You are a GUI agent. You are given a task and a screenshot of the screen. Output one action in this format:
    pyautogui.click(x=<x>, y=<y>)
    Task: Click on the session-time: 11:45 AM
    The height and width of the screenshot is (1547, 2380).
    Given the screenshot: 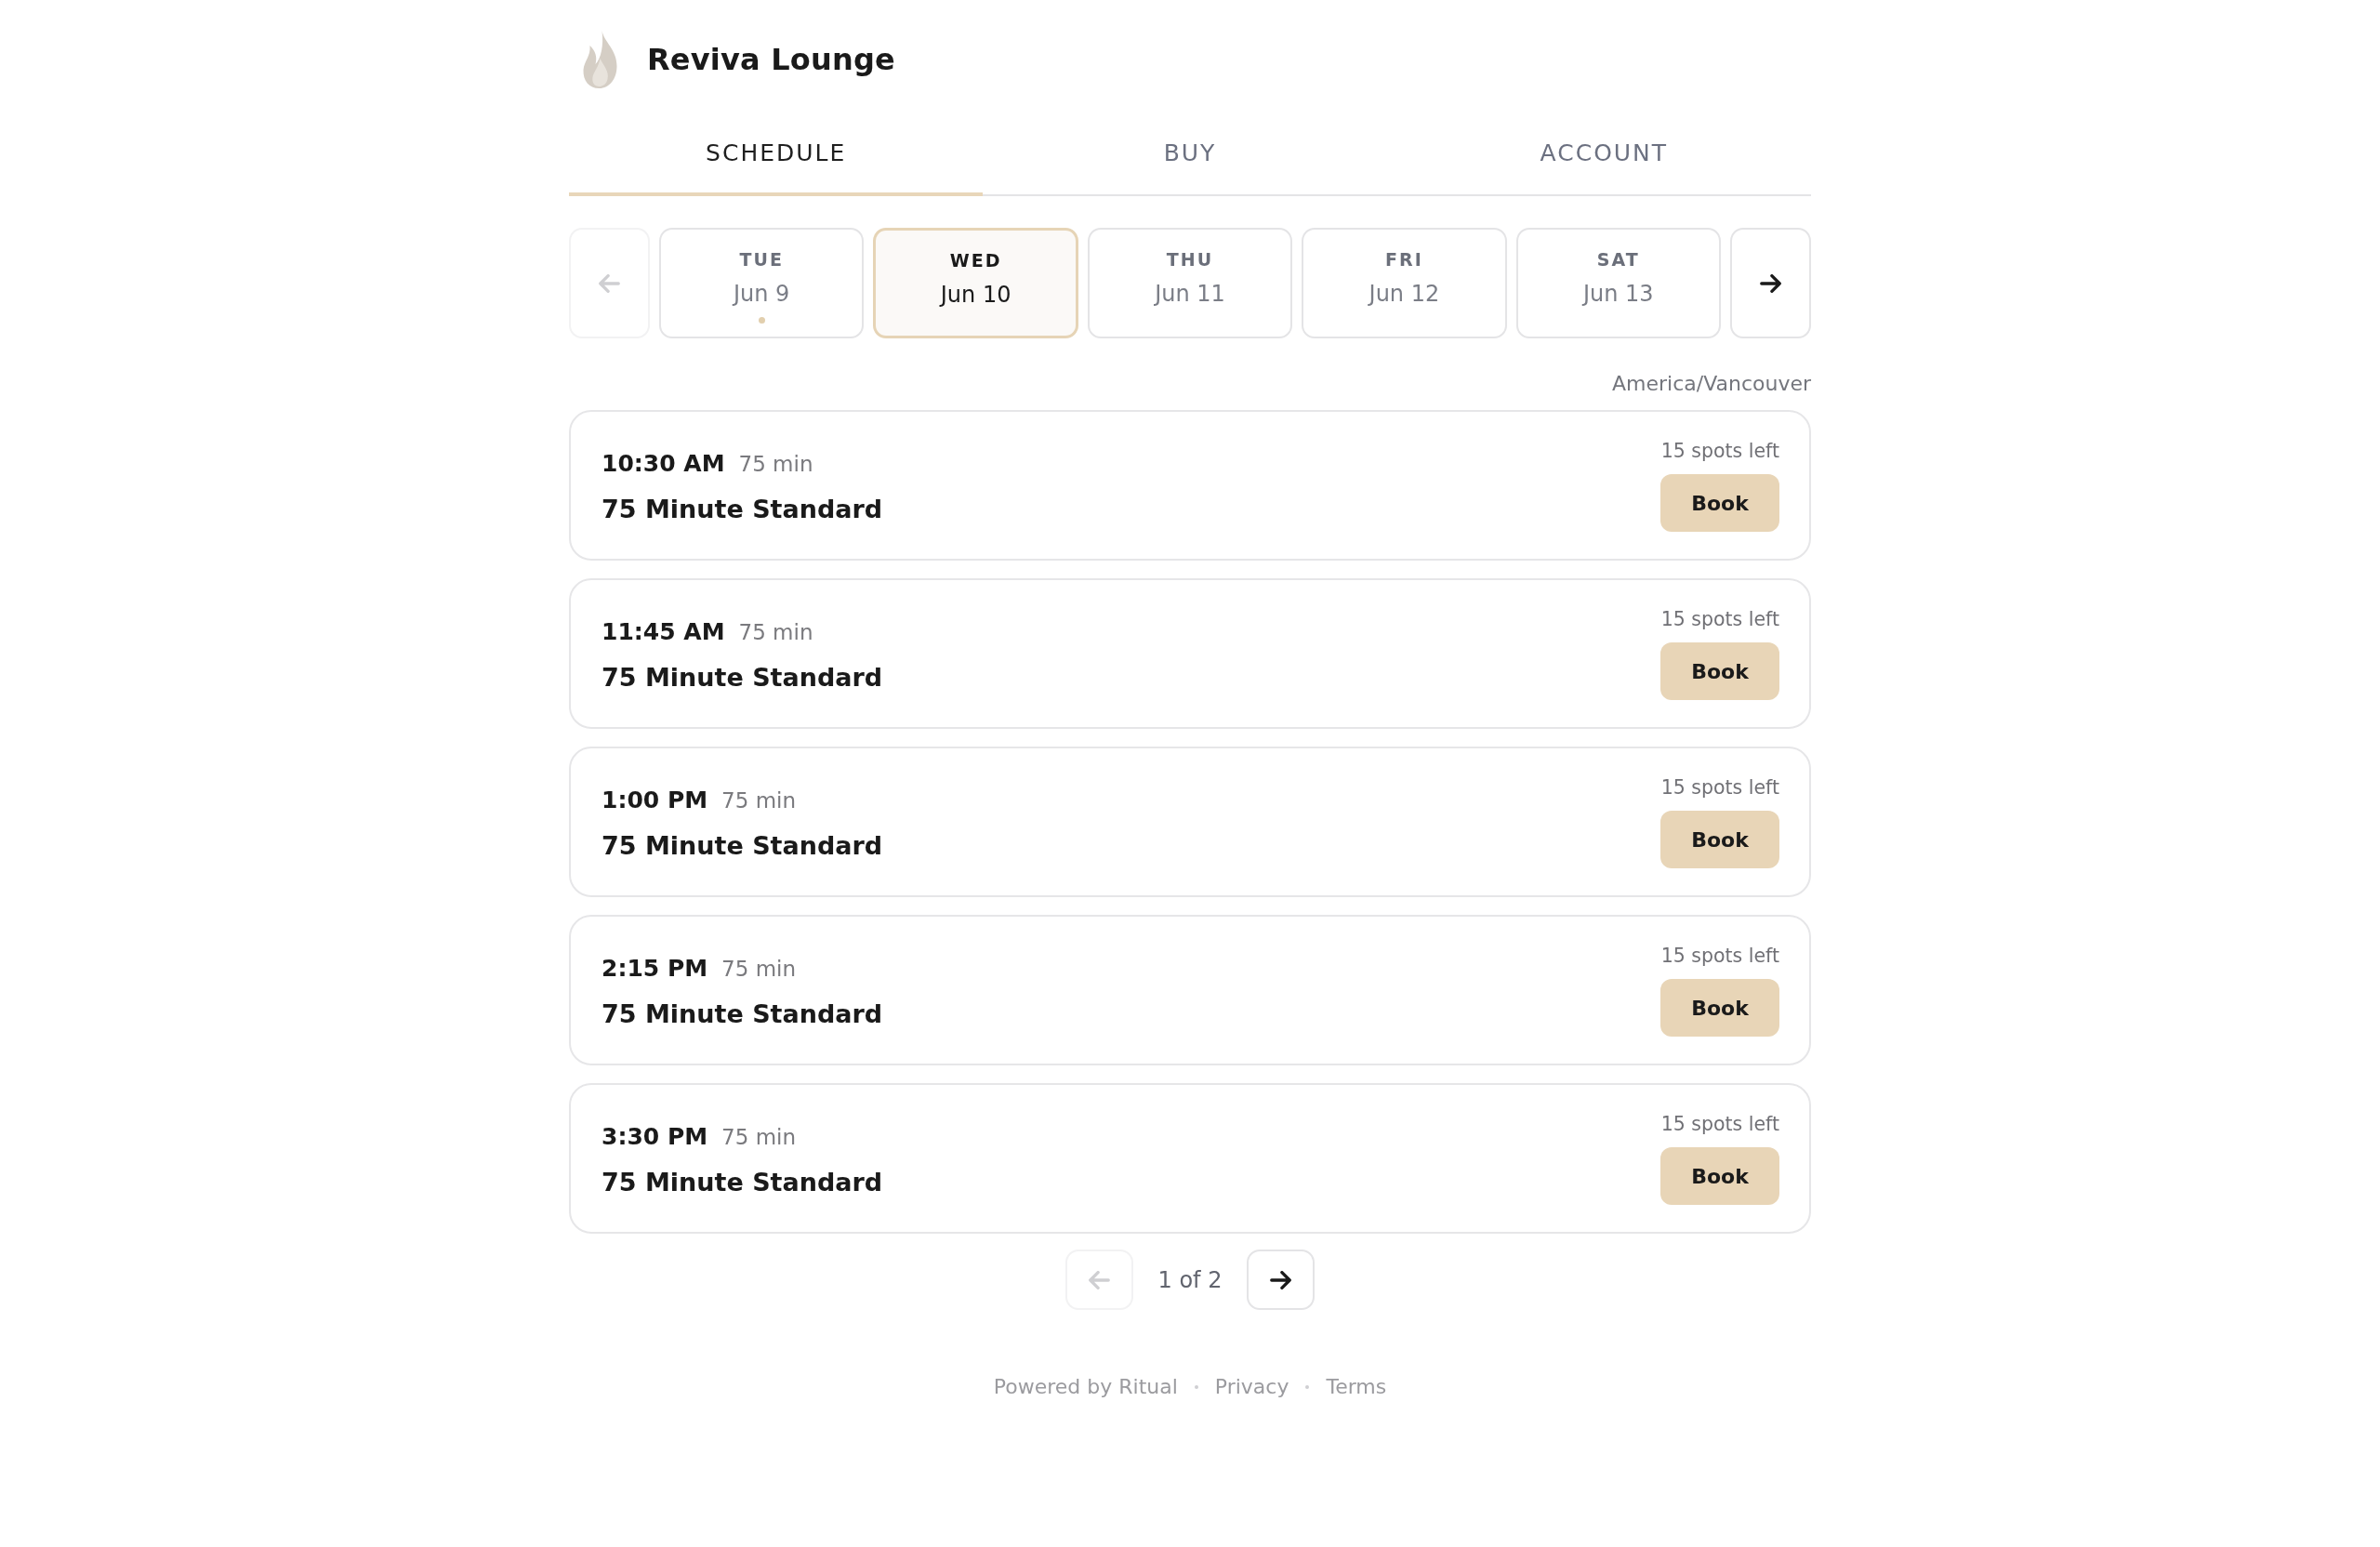 What is the action you would take?
    pyautogui.click(x=663, y=632)
    